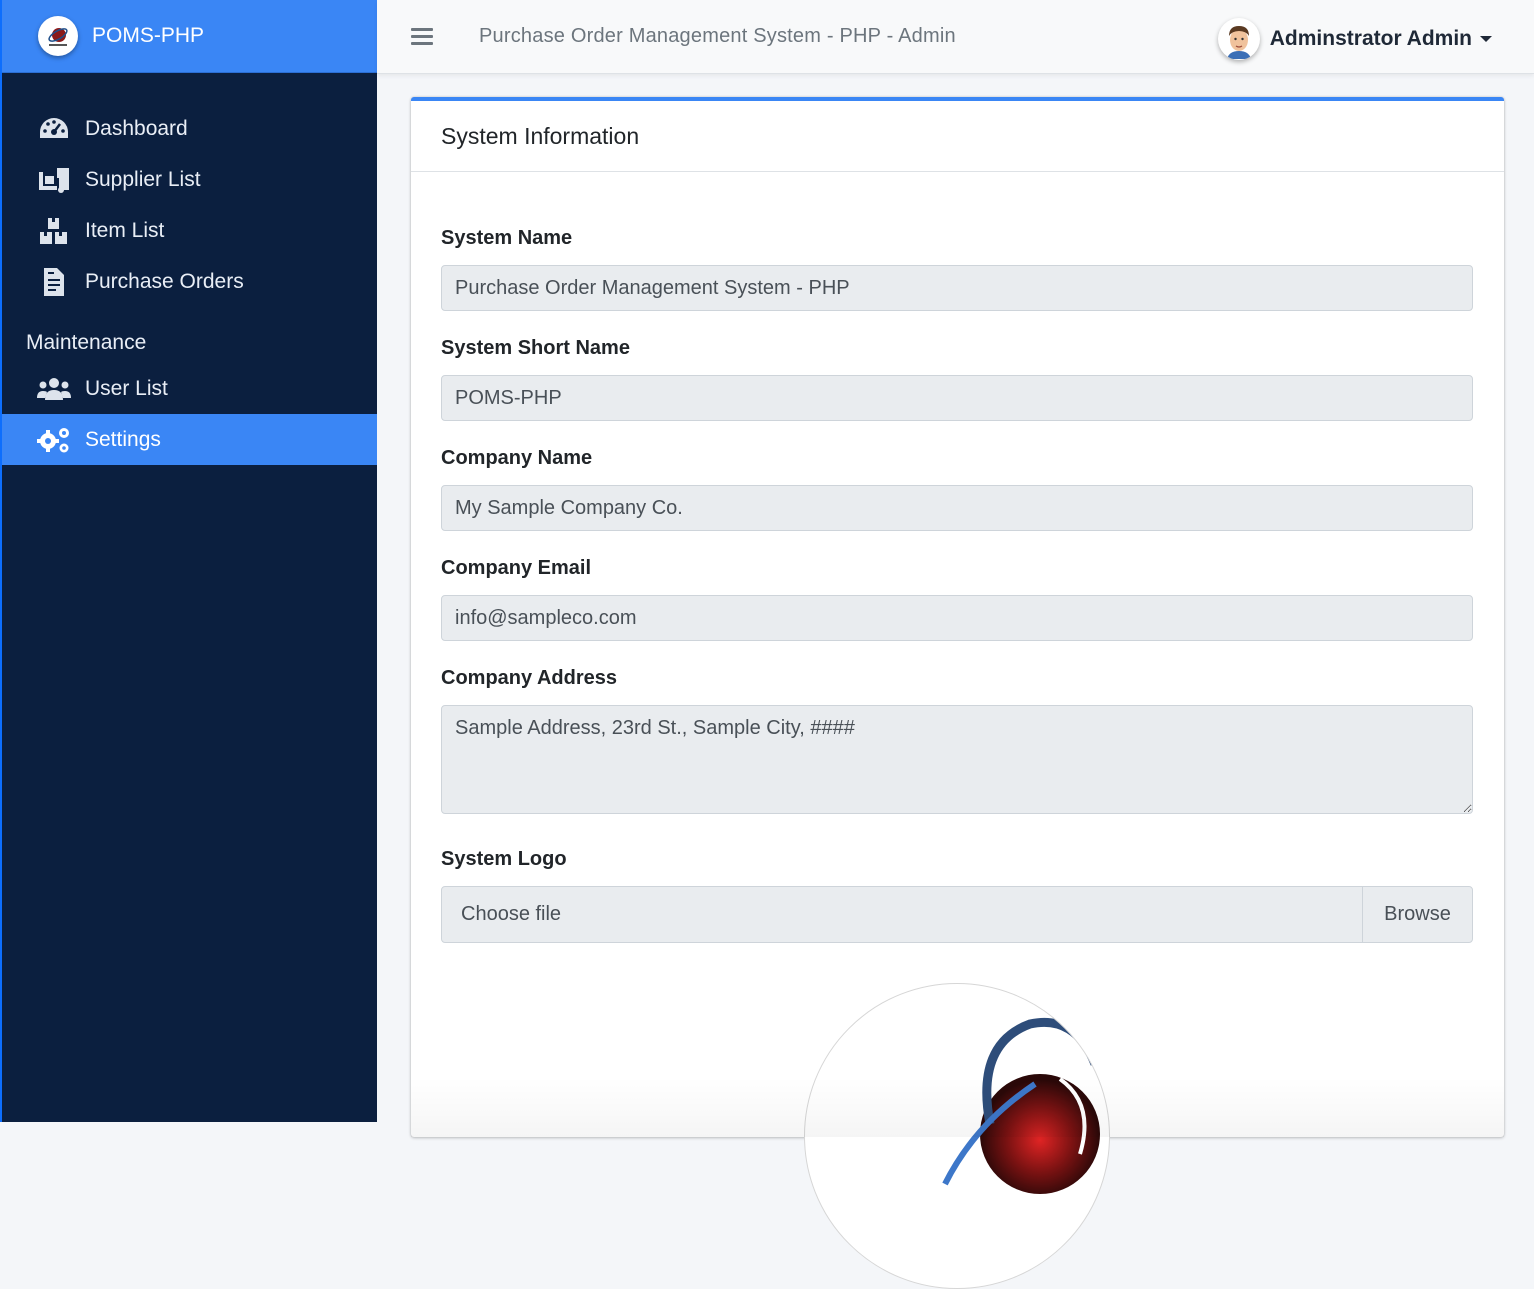 The image size is (1534, 1289). What do you see at coordinates (535, 348) in the screenshot?
I see `system-short-name-label: System Short Name` at bounding box center [535, 348].